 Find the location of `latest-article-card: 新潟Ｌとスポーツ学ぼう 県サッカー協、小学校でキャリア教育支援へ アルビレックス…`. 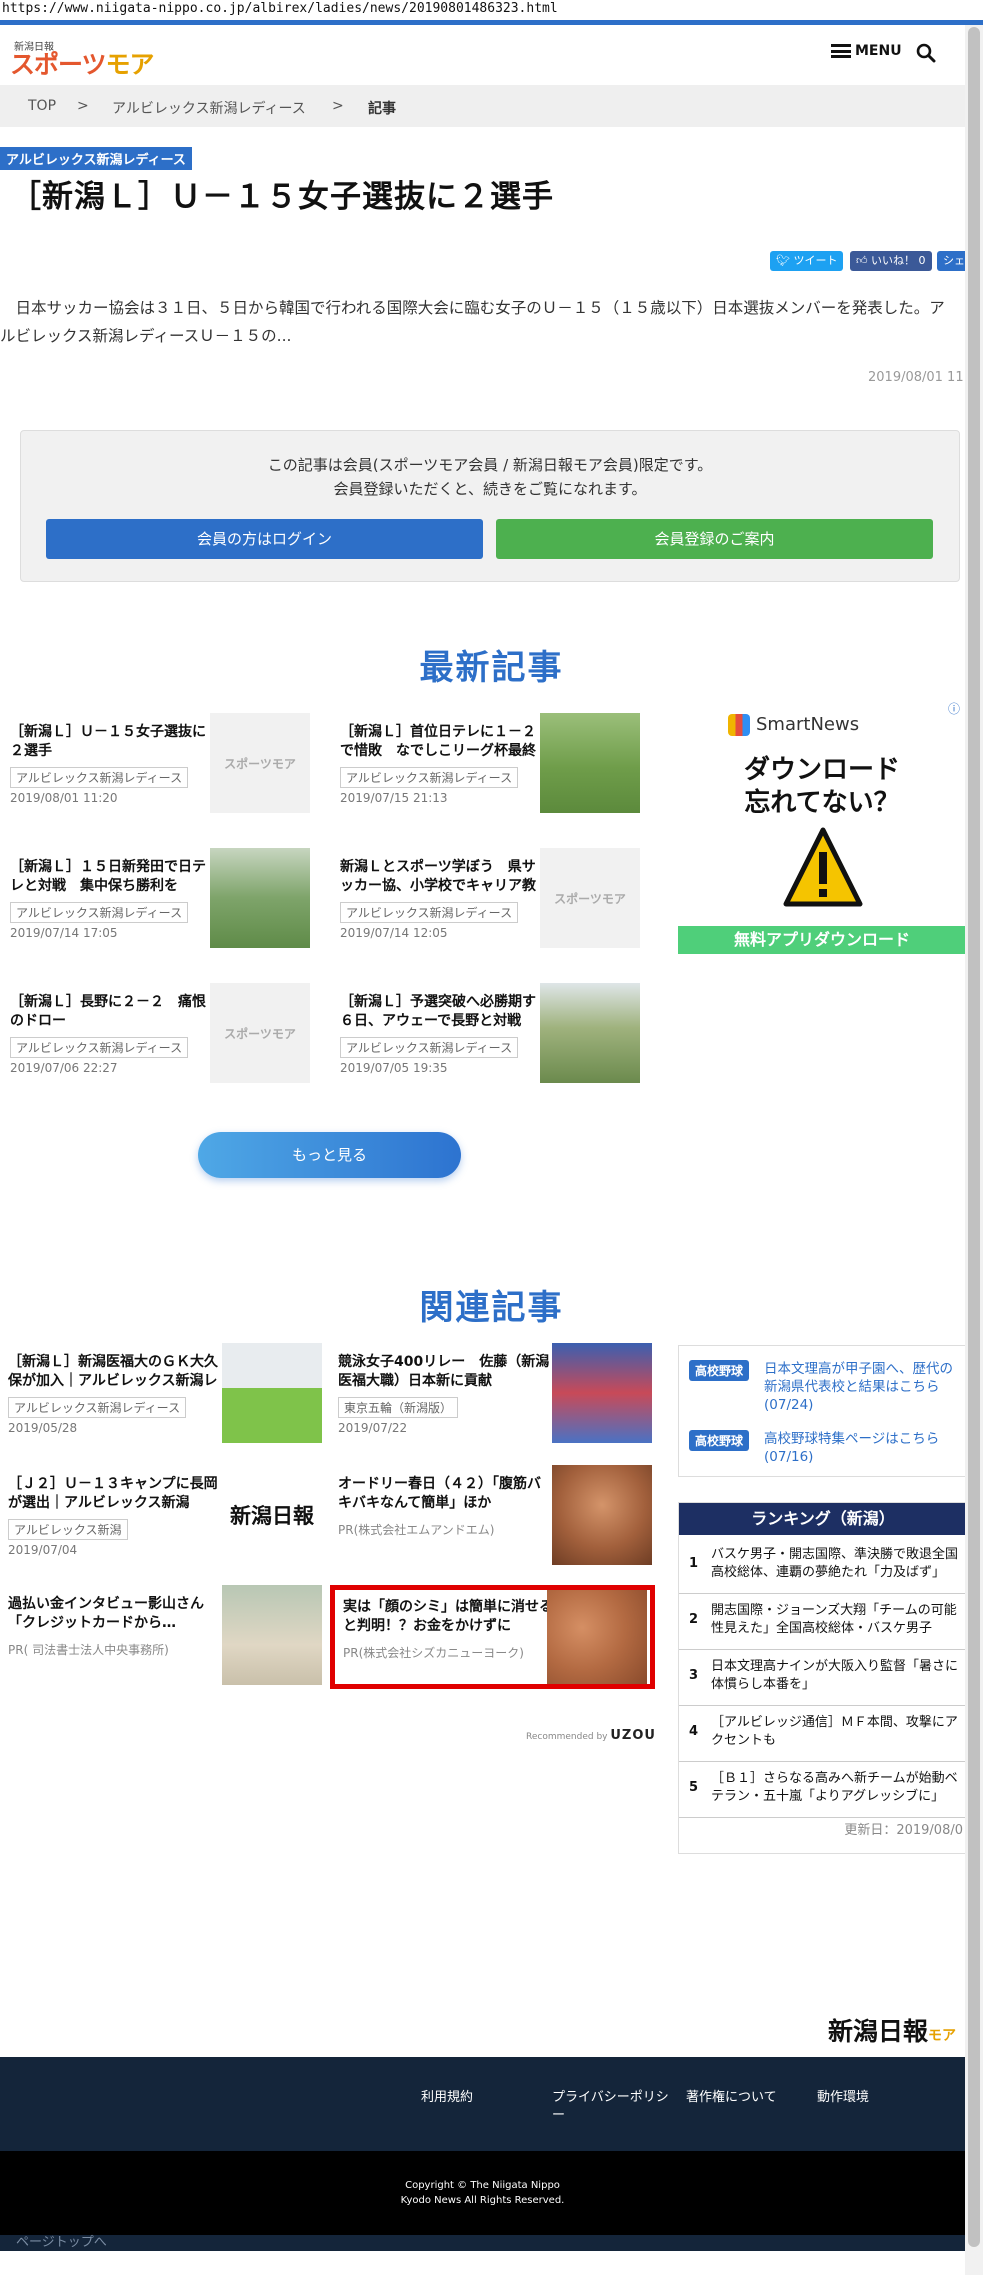

latest-article-card: 新潟Ｌとスポーツ学ぼう 県サッカー協、小学校でキャリア教育支援へ アルビレックス… is located at coordinates (490, 900).